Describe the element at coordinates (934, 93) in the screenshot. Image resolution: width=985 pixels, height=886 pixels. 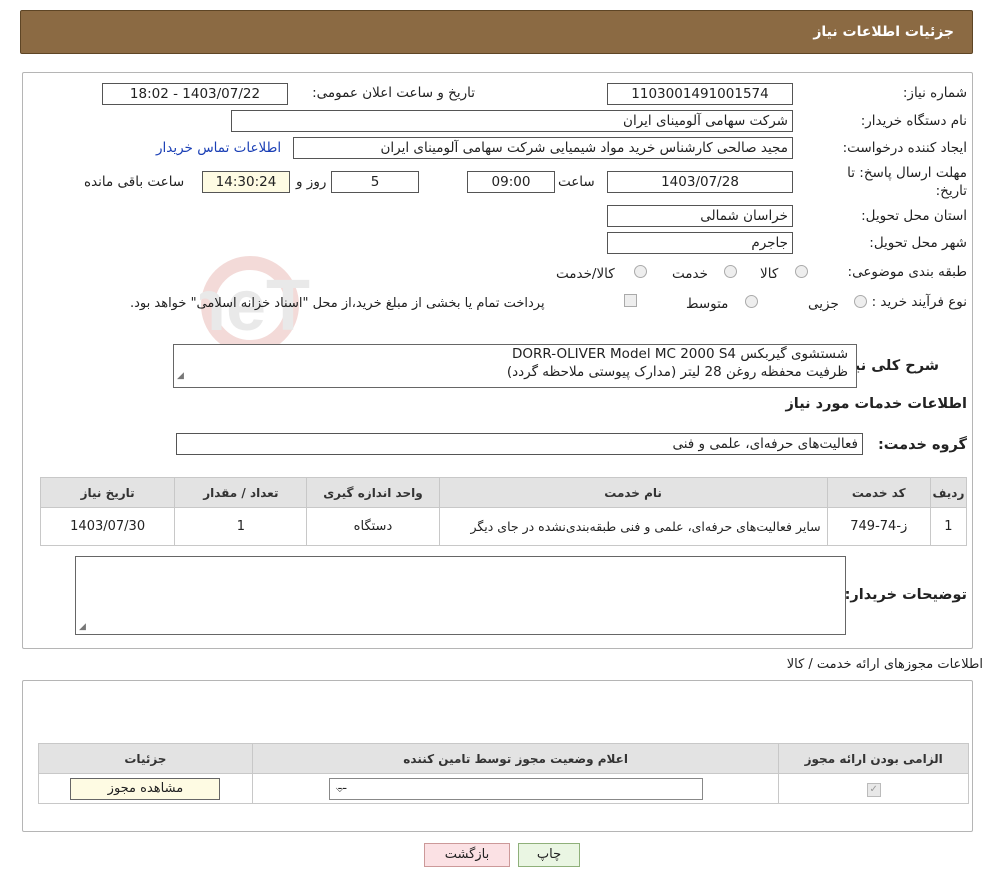
I see `need-number-label: شماره نیاز:` at that location.